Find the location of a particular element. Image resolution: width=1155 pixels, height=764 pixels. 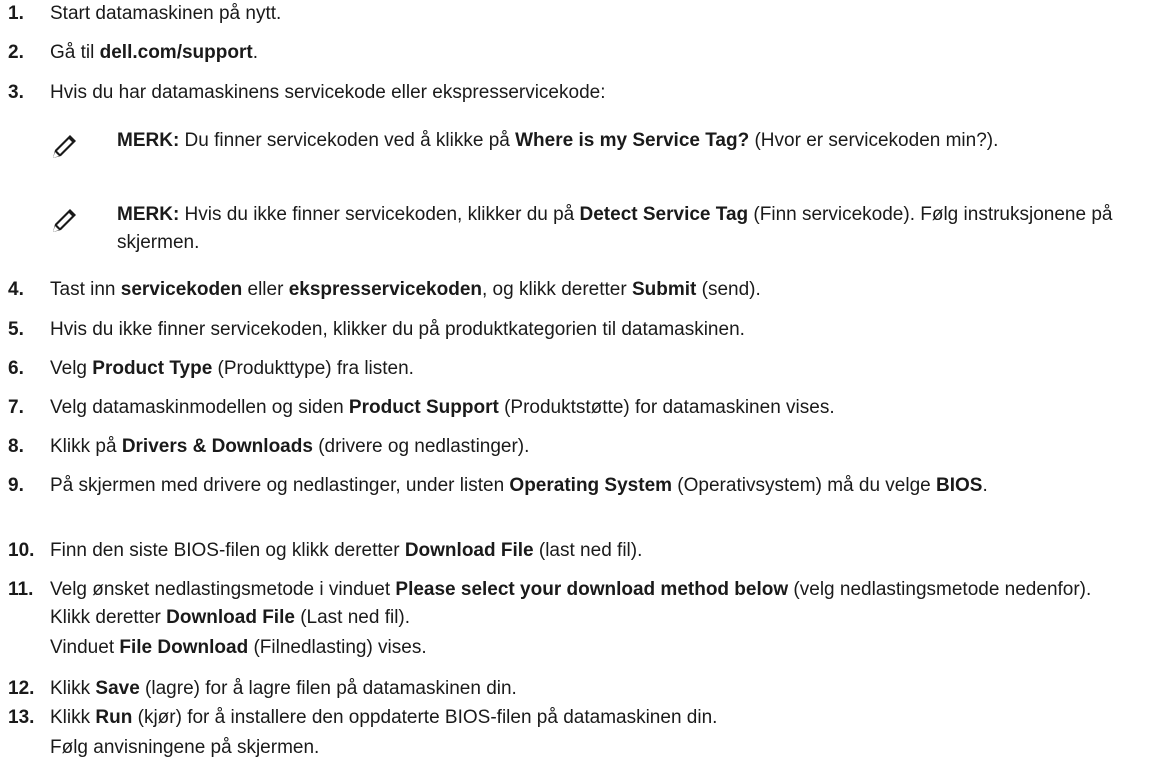

bold-term: servicekoden is located at coordinates (181, 289).